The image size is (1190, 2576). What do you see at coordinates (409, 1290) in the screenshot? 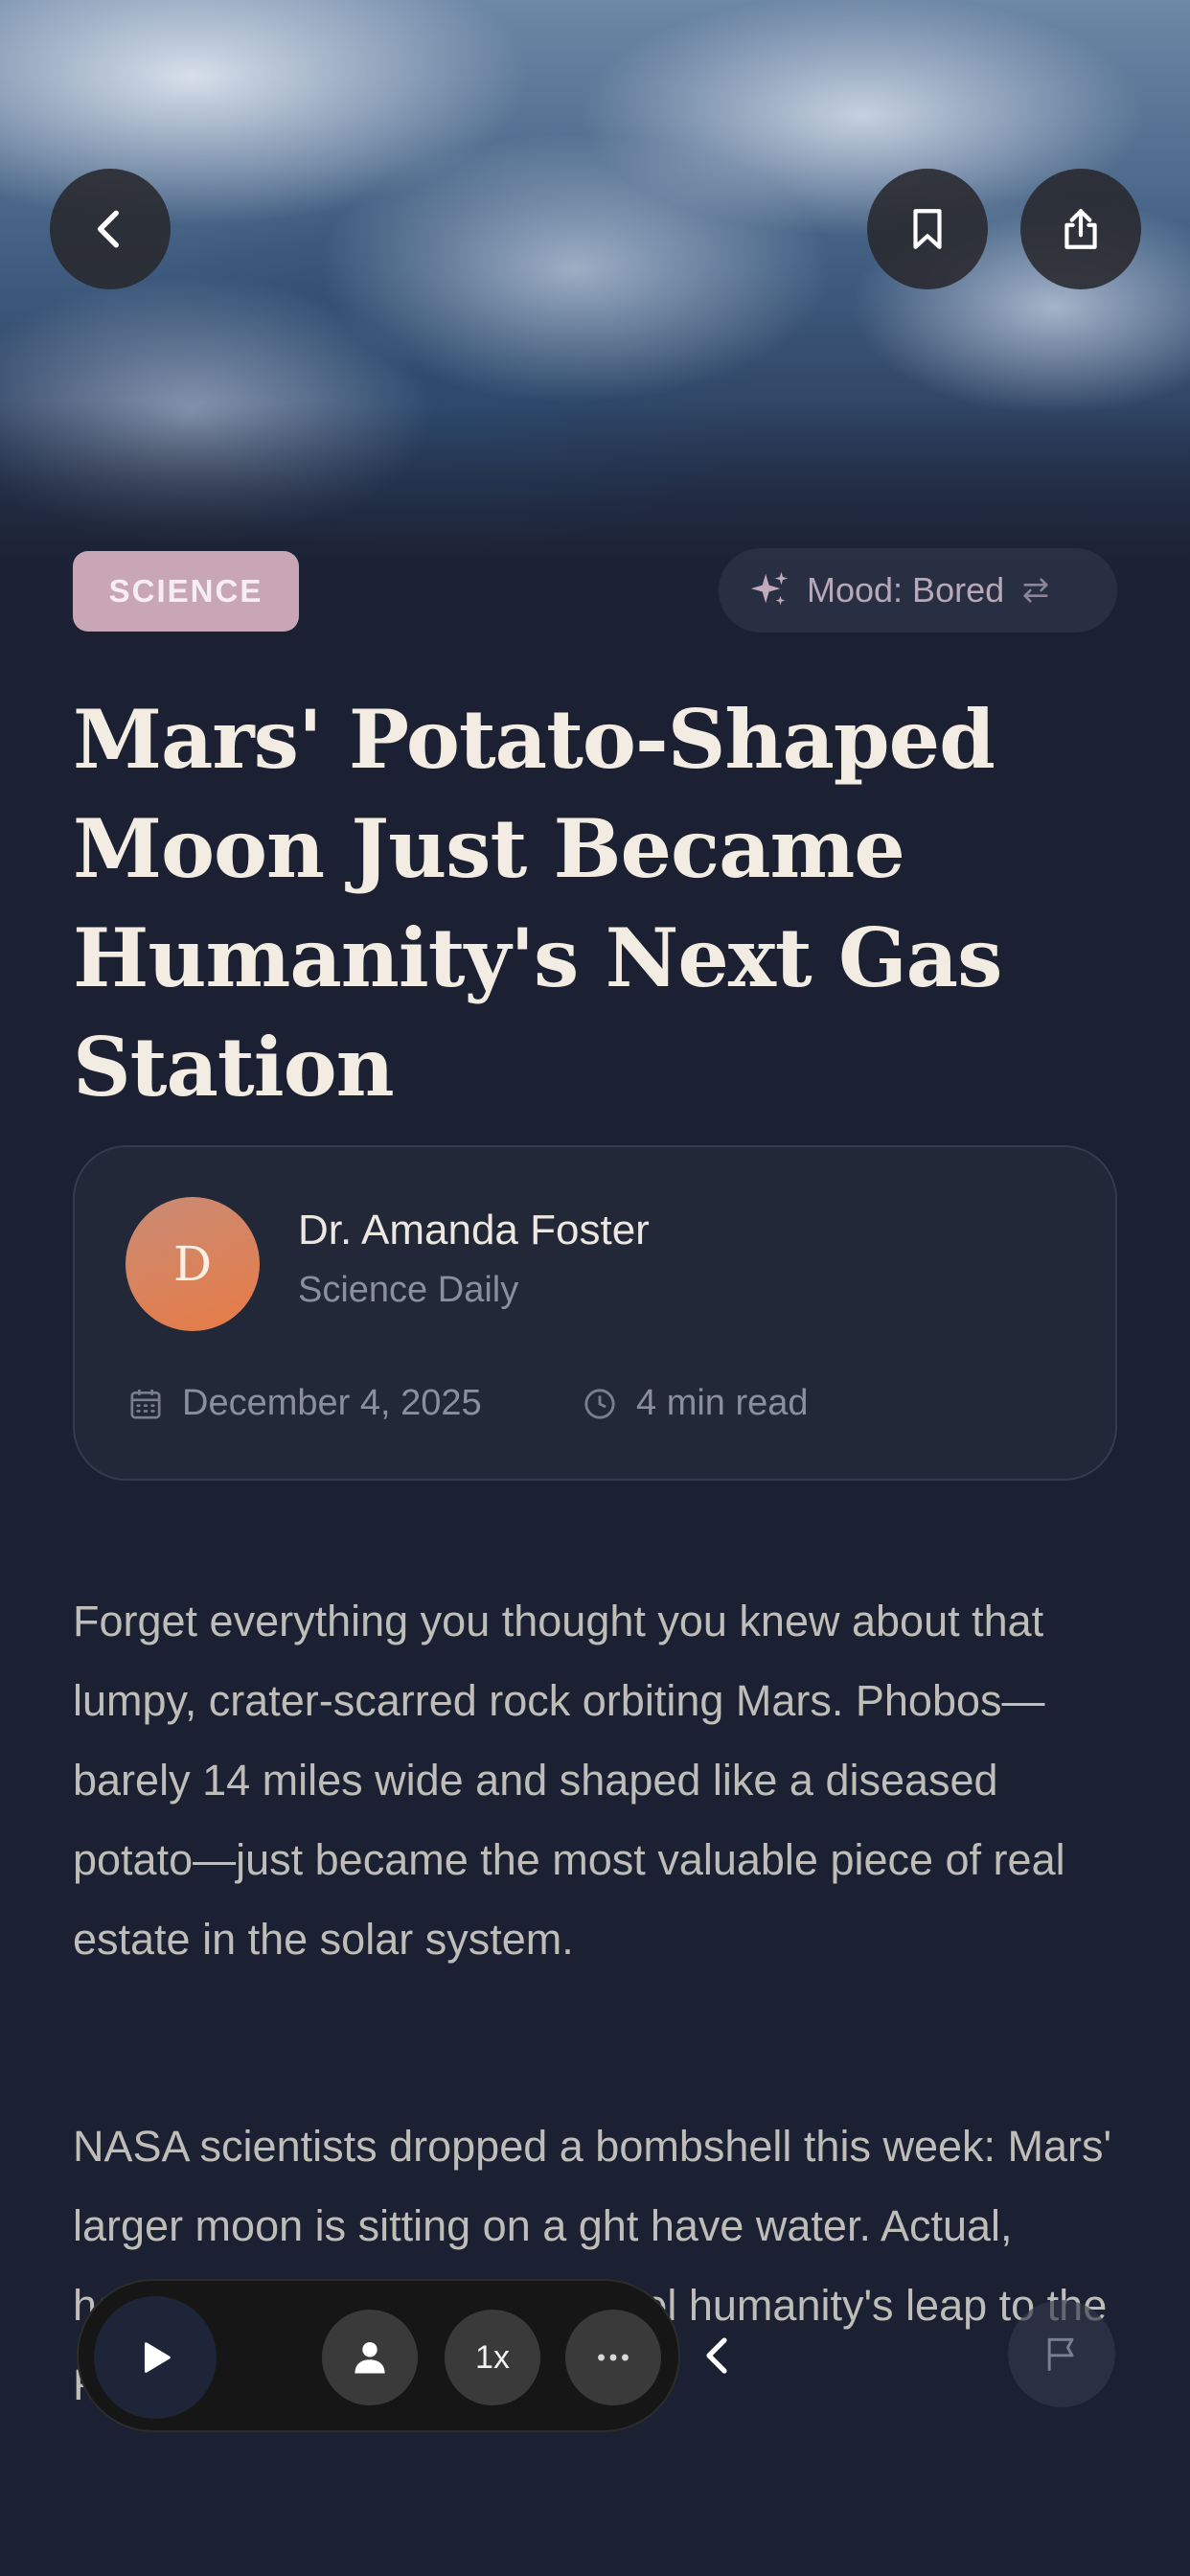
I see `publication-name: Science Daily` at bounding box center [409, 1290].